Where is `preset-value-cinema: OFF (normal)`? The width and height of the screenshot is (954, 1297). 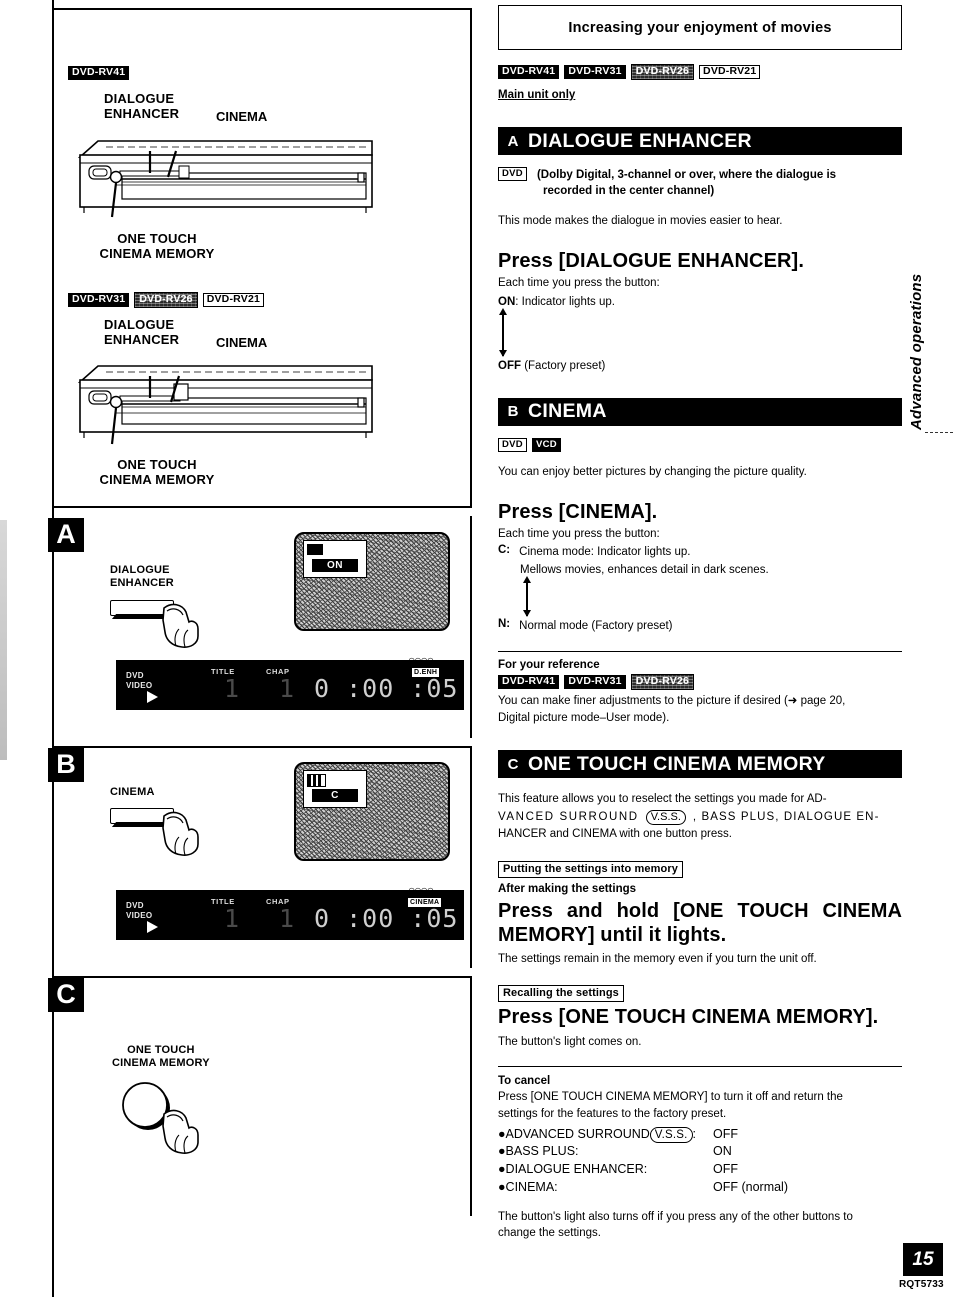 preset-value-cinema: OFF (normal) is located at coordinates (750, 1186).